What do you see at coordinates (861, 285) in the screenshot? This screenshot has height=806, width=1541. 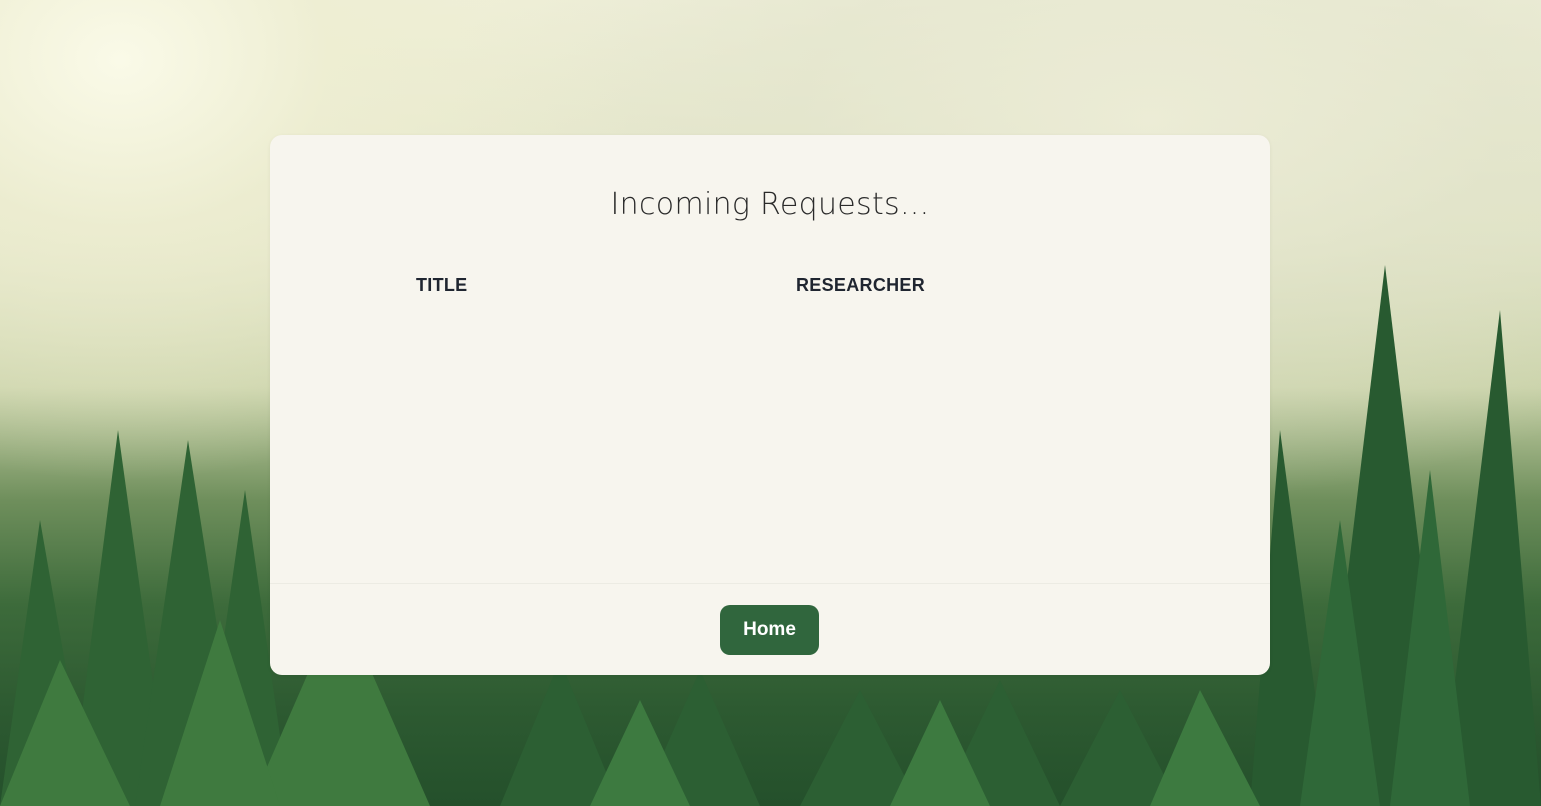 I see `column-header-researcher: RESEARCHER` at bounding box center [861, 285].